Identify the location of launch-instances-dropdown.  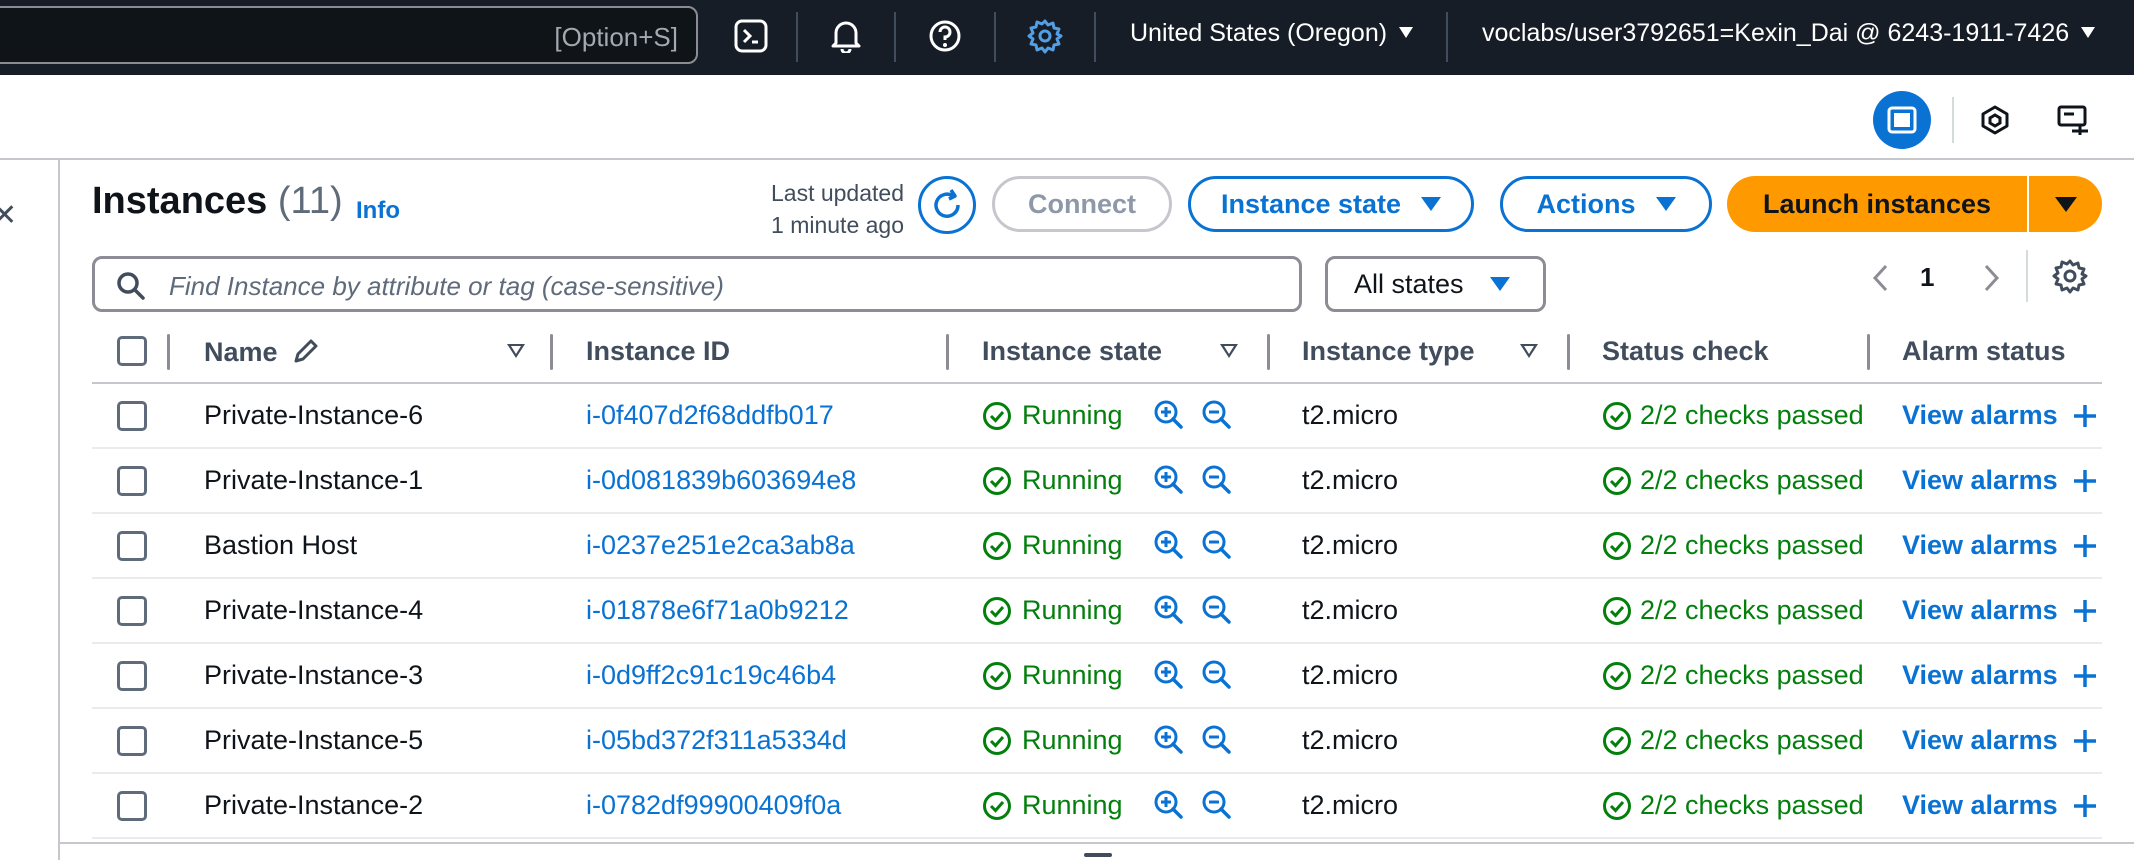
(2065, 204).